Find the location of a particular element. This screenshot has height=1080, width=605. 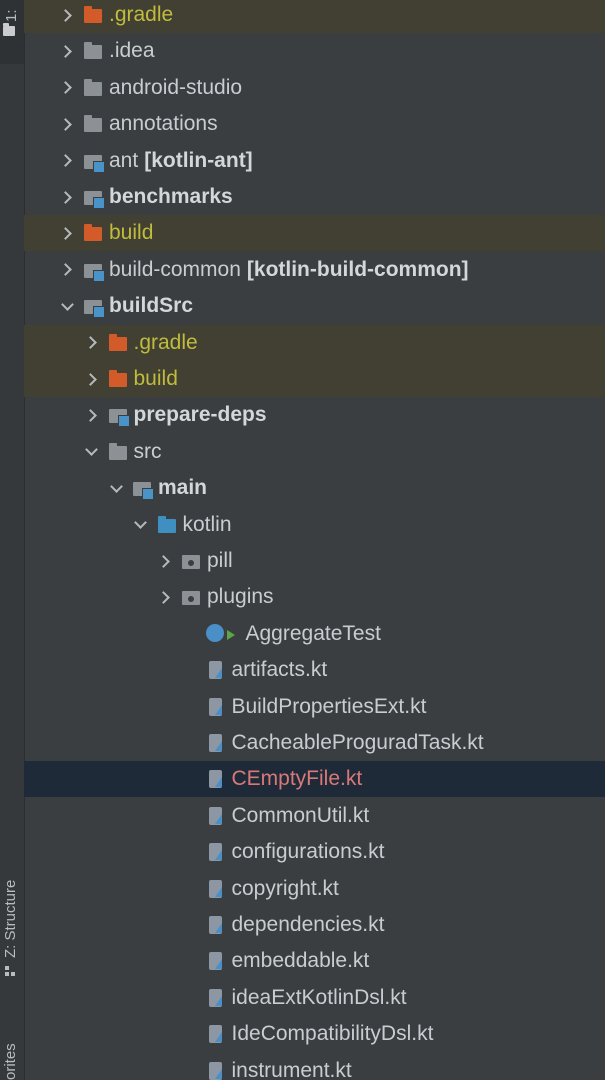

tree-item-label: copyright.kt is located at coordinates (285, 888).